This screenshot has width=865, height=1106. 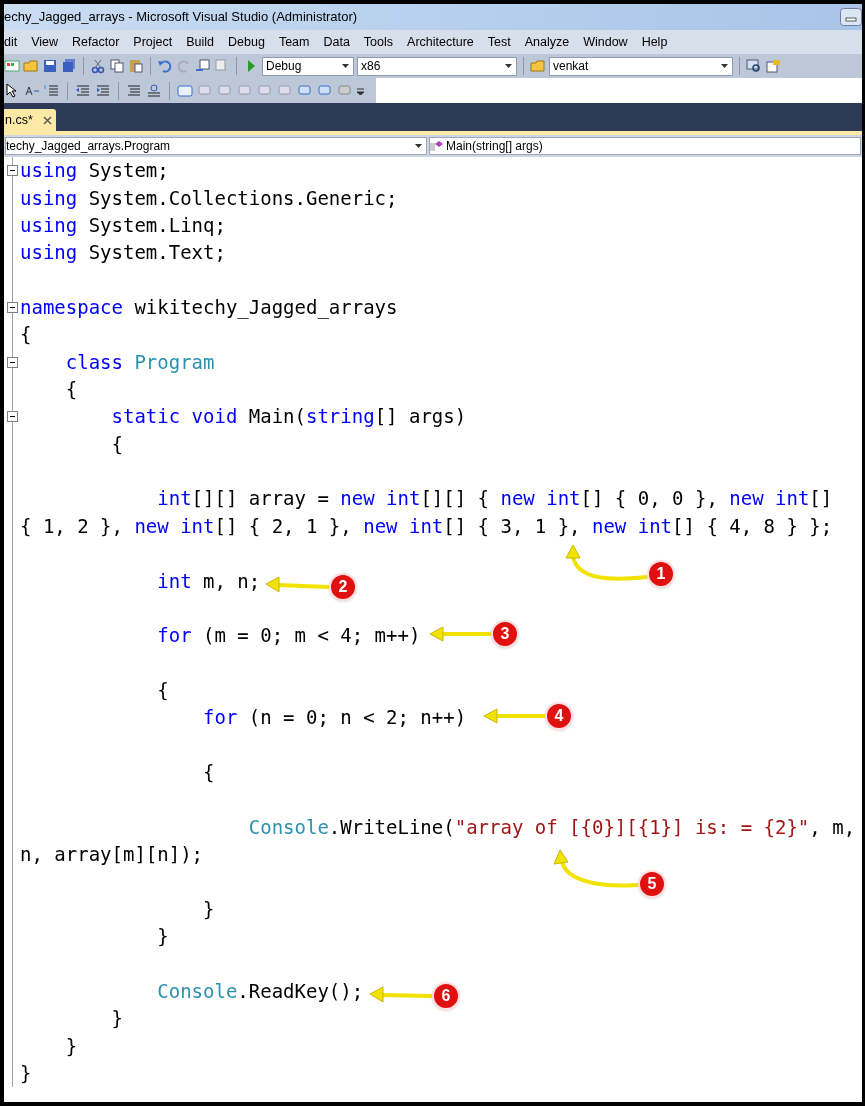 What do you see at coordinates (165, 66) in the screenshot?
I see `undo-icon` at bounding box center [165, 66].